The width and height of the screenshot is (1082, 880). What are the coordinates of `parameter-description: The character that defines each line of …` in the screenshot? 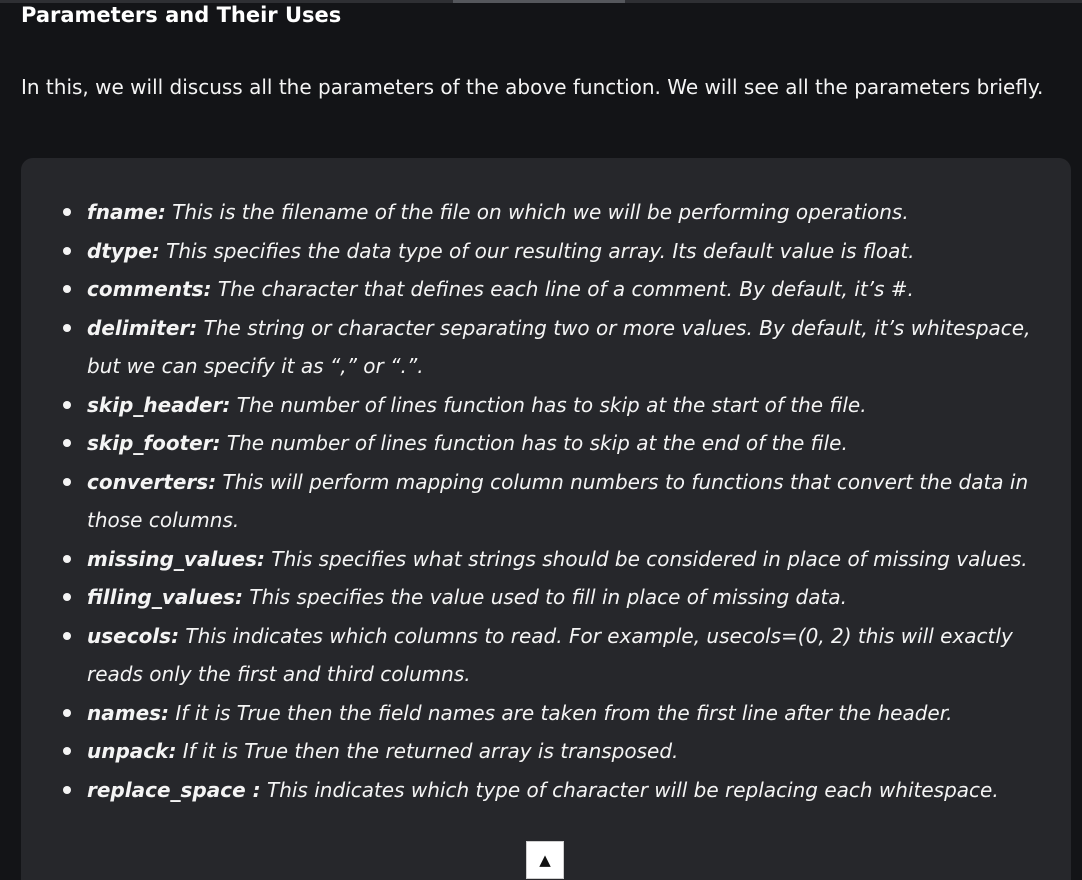 It's located at (562, 289).